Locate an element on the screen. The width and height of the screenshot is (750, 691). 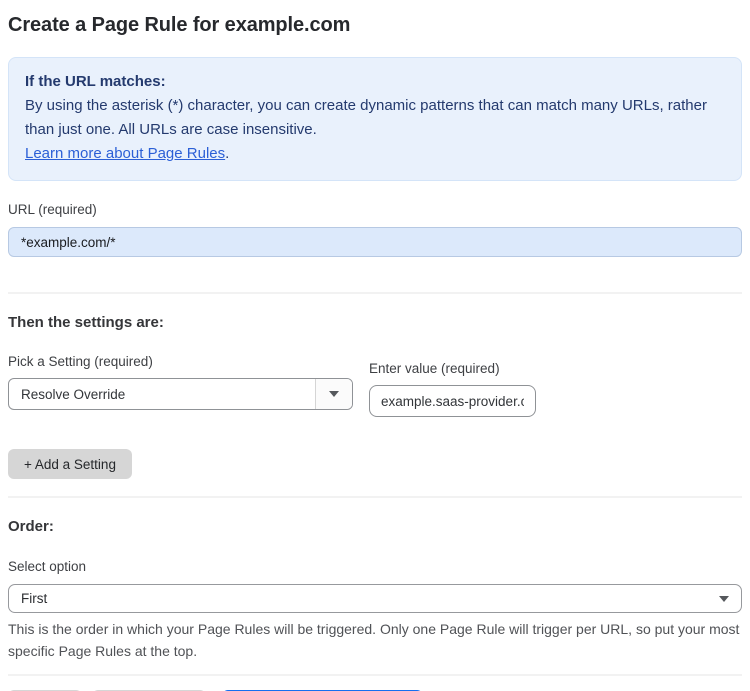
setting-dropdown-button is located at coordinates (333, 394).